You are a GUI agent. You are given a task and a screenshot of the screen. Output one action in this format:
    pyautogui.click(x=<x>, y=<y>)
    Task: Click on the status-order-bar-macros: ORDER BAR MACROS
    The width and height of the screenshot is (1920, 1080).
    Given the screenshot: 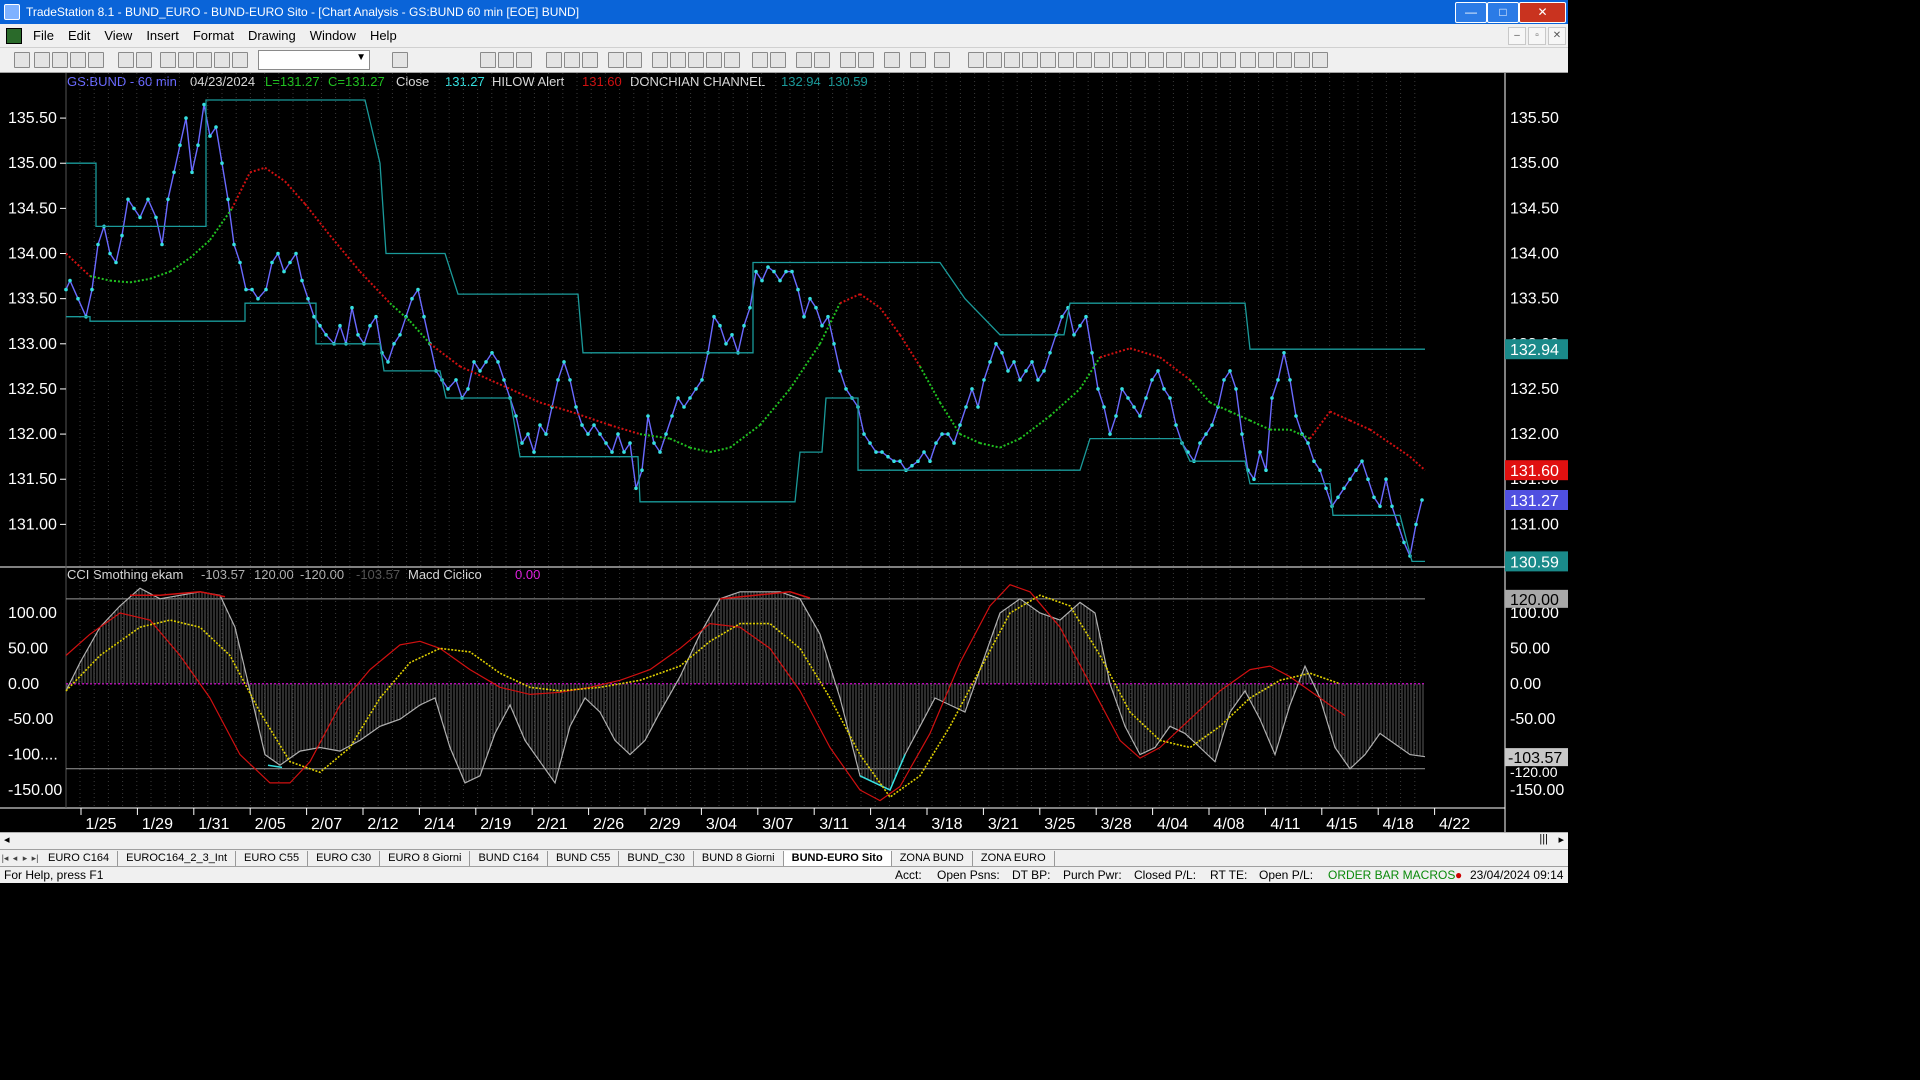 What is the action you would take?
    pyautogui.click(x=1391, y=875)
    